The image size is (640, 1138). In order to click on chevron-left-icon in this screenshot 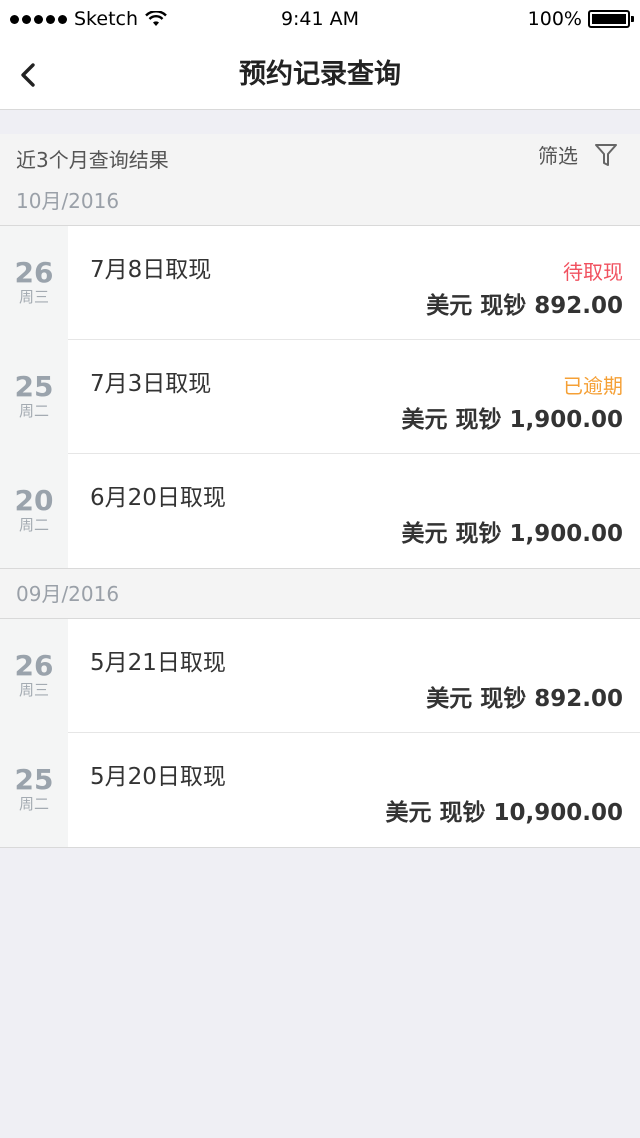, I will do `click(29, 75)`.